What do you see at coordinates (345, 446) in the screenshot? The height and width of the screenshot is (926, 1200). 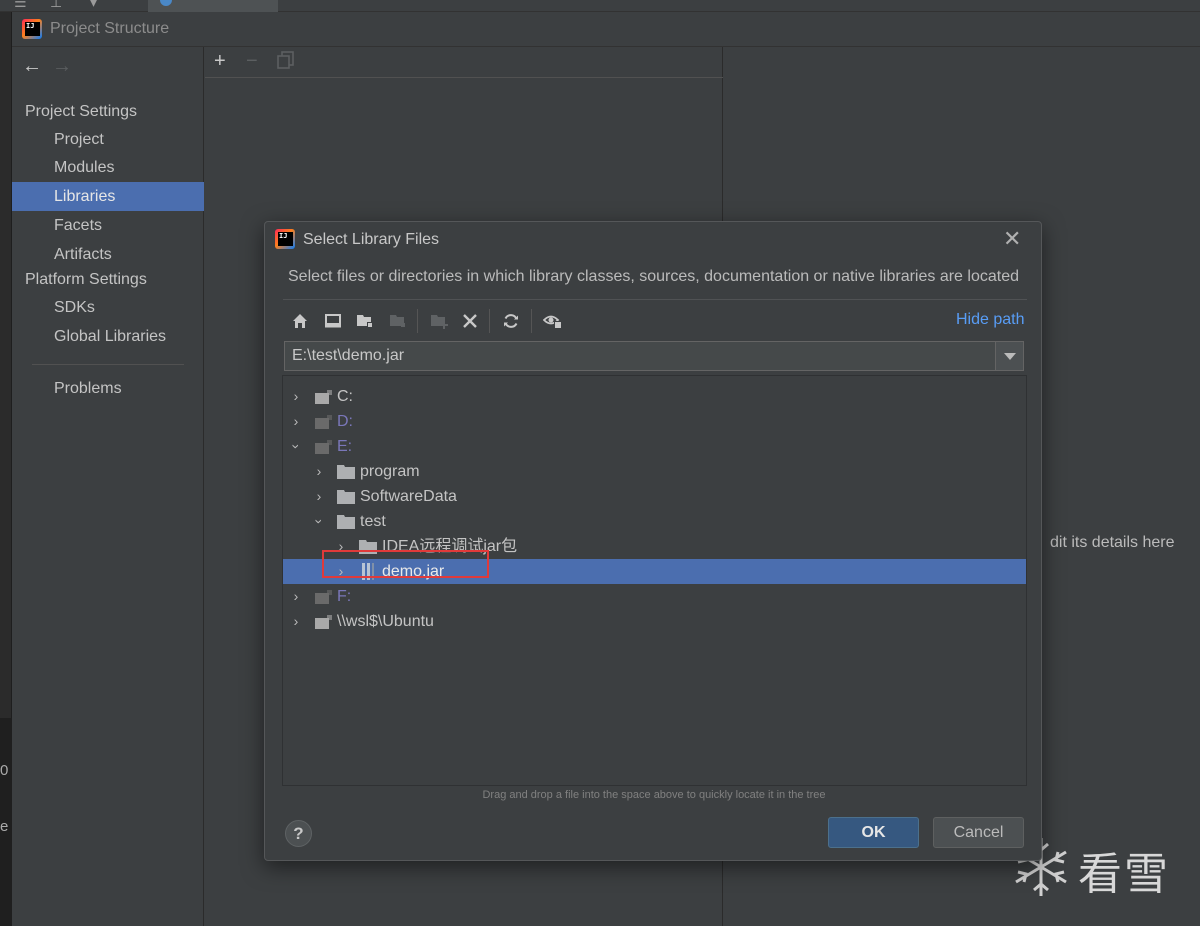 I see `tree-label: E:` at bounding box center [345, 446].